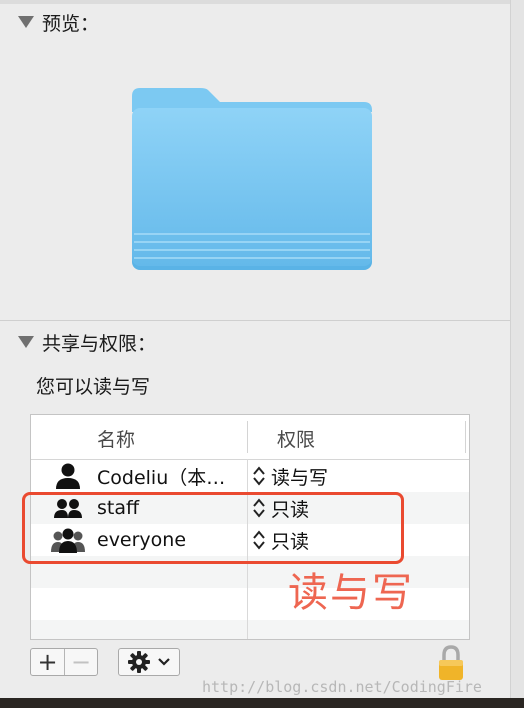 The image size is (524, 708). What do you see at coordinates (71, 23) in the screenshot?
I see `preview-section-title: 预览：` at bounding box center [71, 23].